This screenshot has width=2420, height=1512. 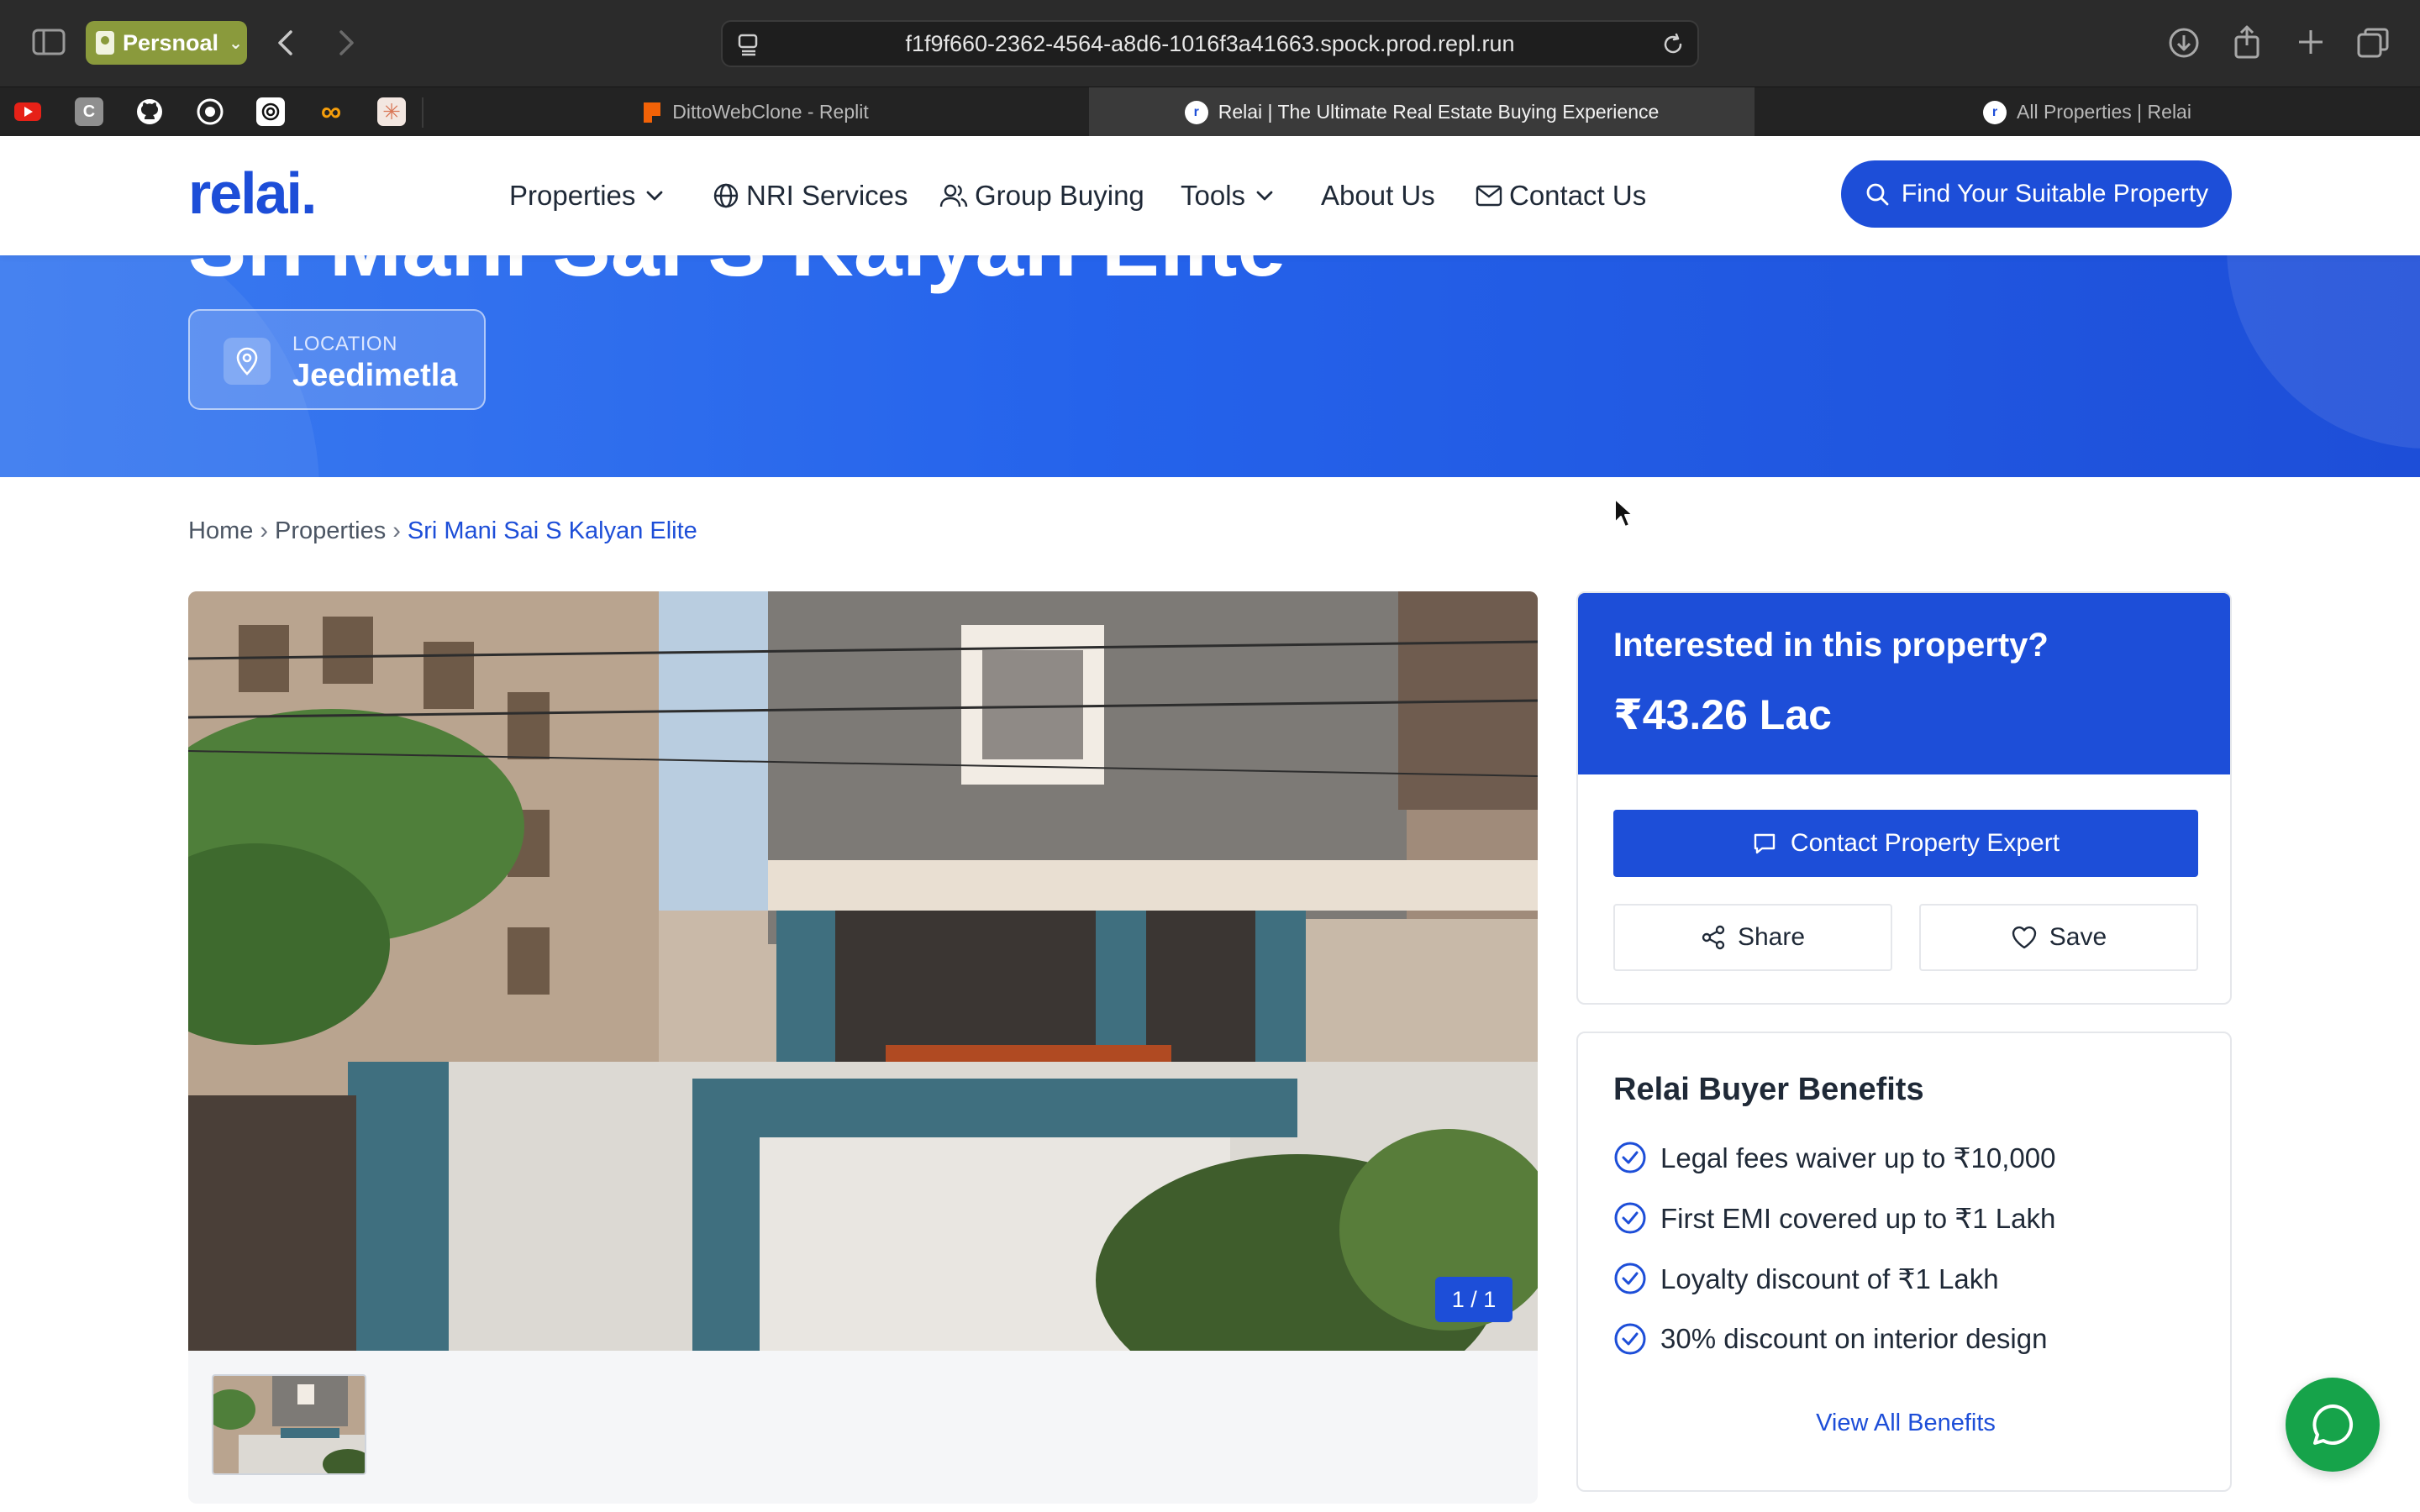 I want to click on tab-all-properties: r All Properties | Relai, so click(x=2087, y=112).